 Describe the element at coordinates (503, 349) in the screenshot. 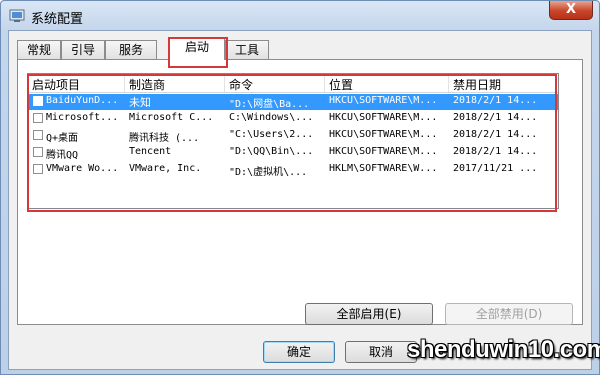

I see `watermark-text: shenduwin10.com` at that location.